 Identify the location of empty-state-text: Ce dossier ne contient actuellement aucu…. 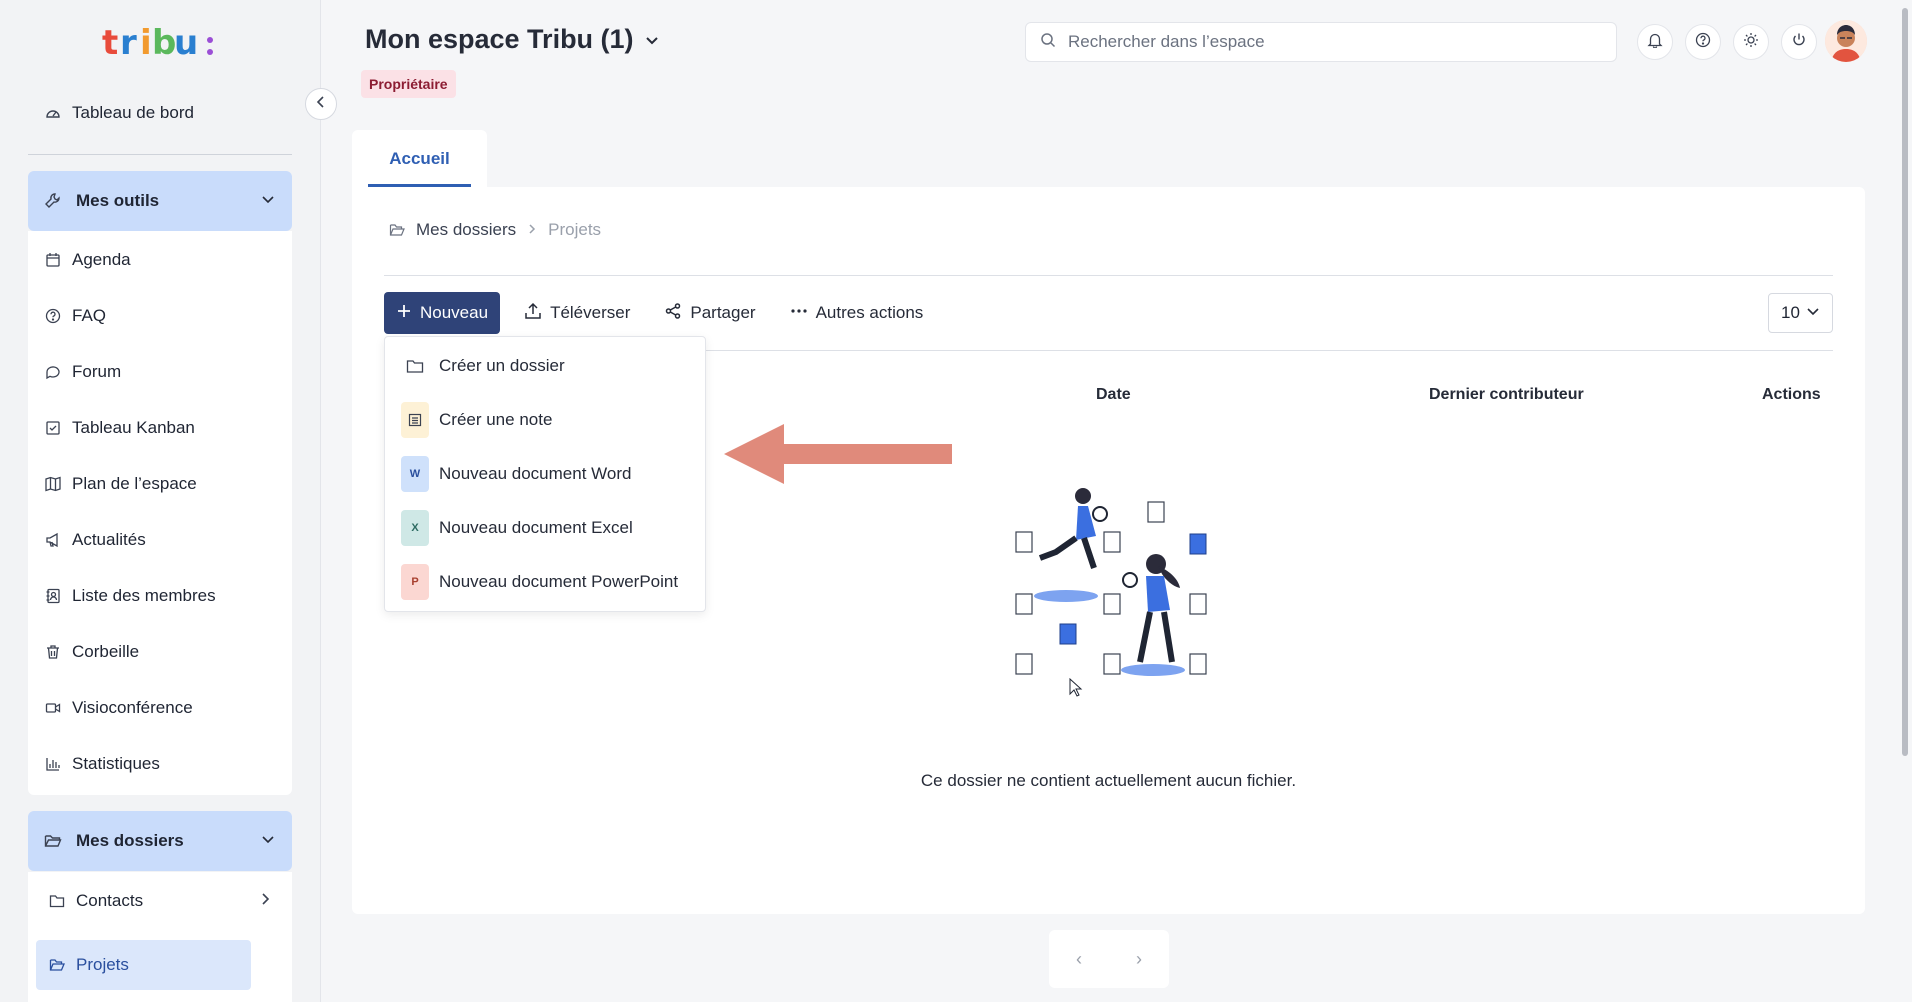
(1108, 780).